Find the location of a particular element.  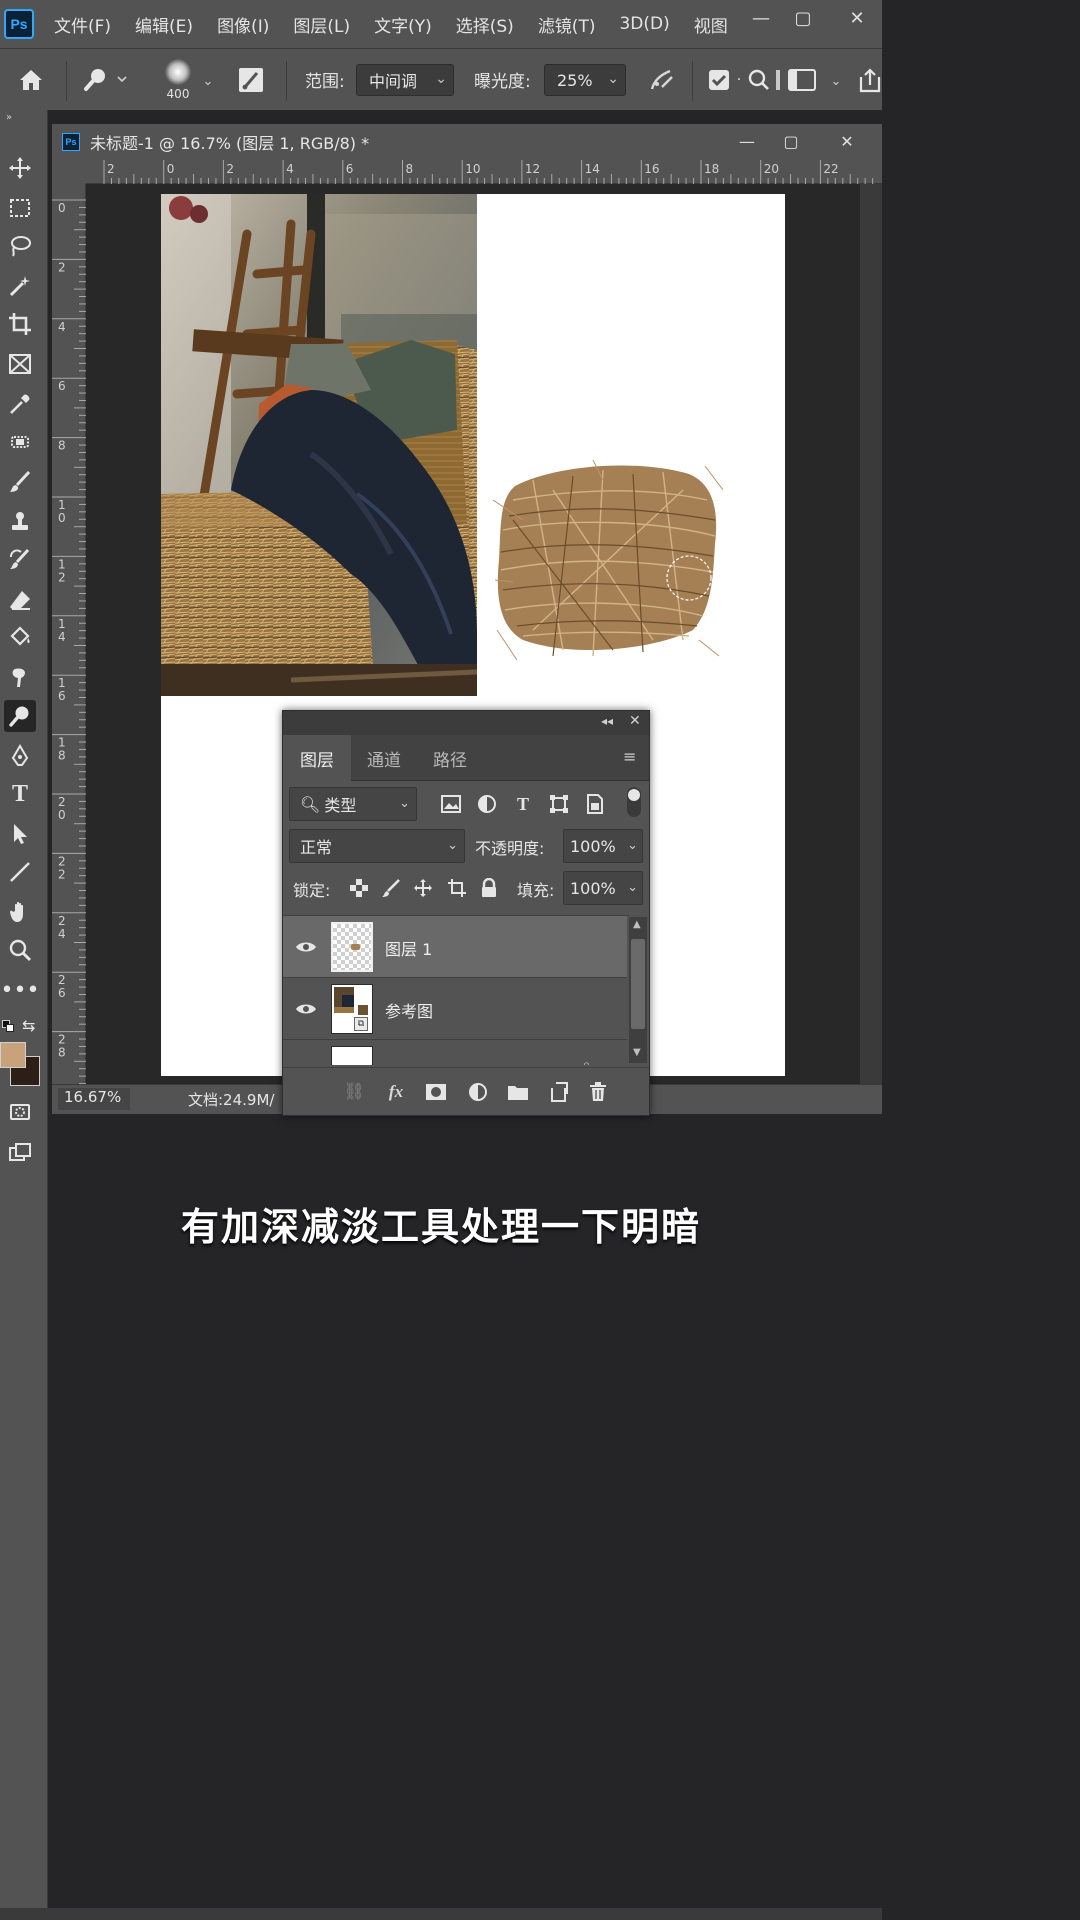

brush-settings-icon is located at coordinates (251, 80).